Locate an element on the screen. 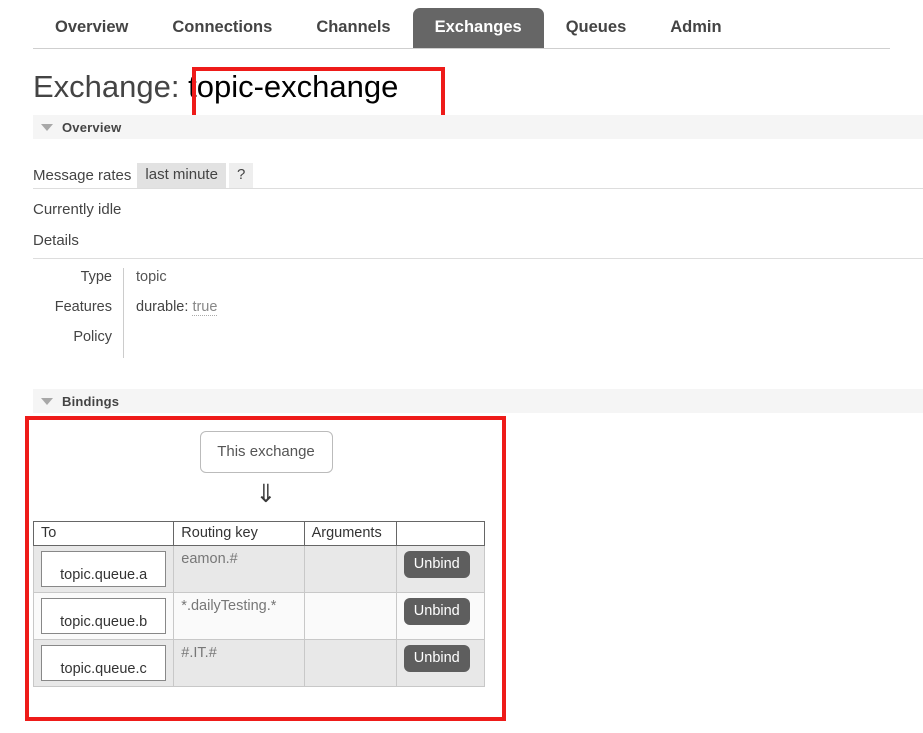 This screenshot has width=923, height=733. page-title: Exchange: topic-exchange is located at coordinates (215, 87).